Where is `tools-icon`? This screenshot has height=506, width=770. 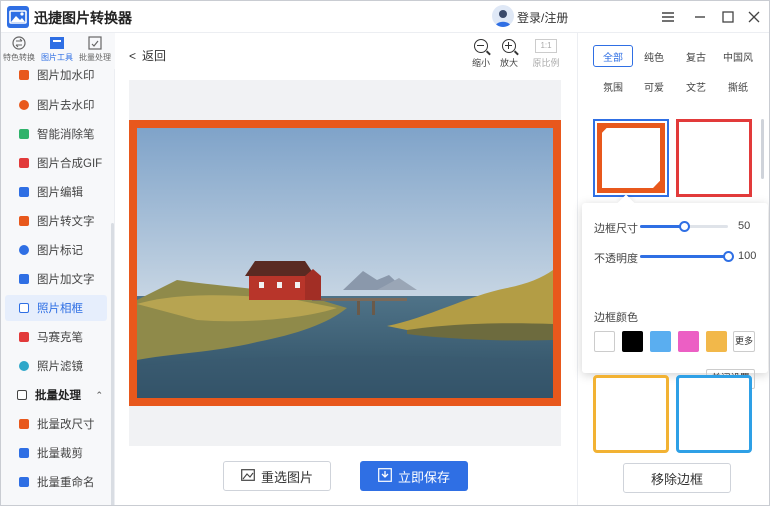 tools-icon is located at coordinates (57, 43).